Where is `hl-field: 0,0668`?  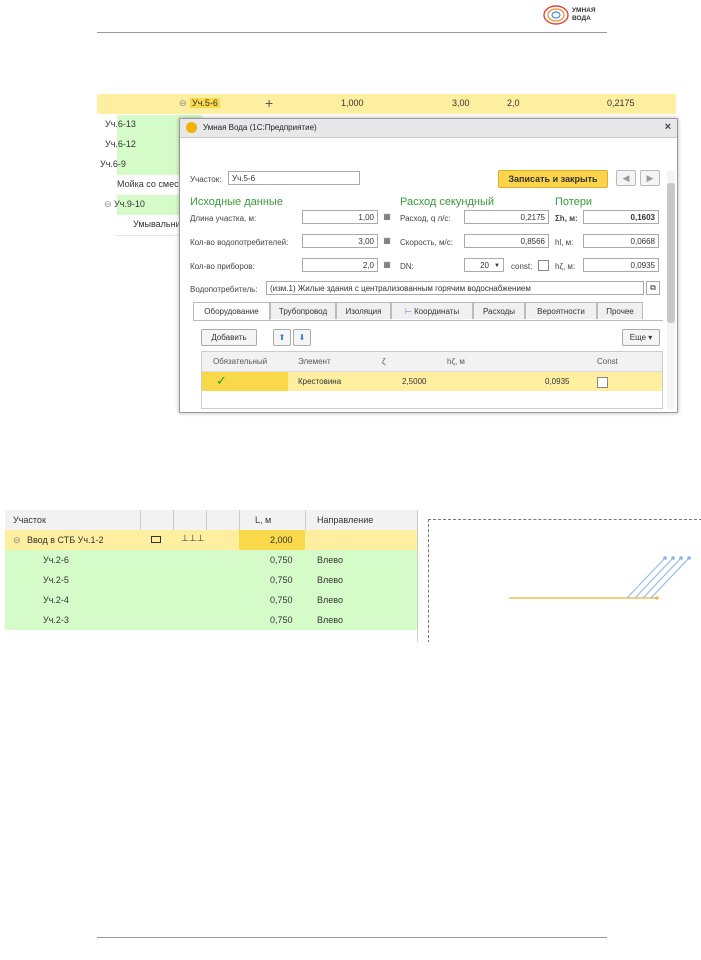
hl-field: 0,0668 is located at coordinates (621, 241).